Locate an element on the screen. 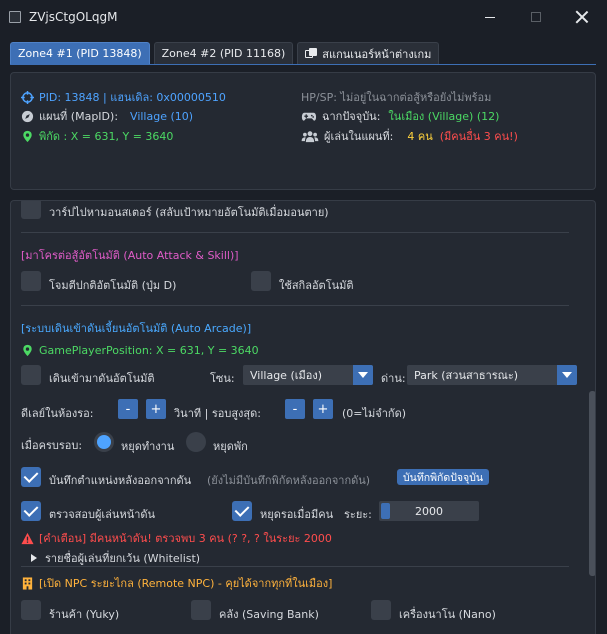 The height and width of the screenshot is (634, 607). whitelist-toggle: รายชื่อผู้เล่นที่ยกเว้น (Whitelist) is located at coordinates (115, 558).